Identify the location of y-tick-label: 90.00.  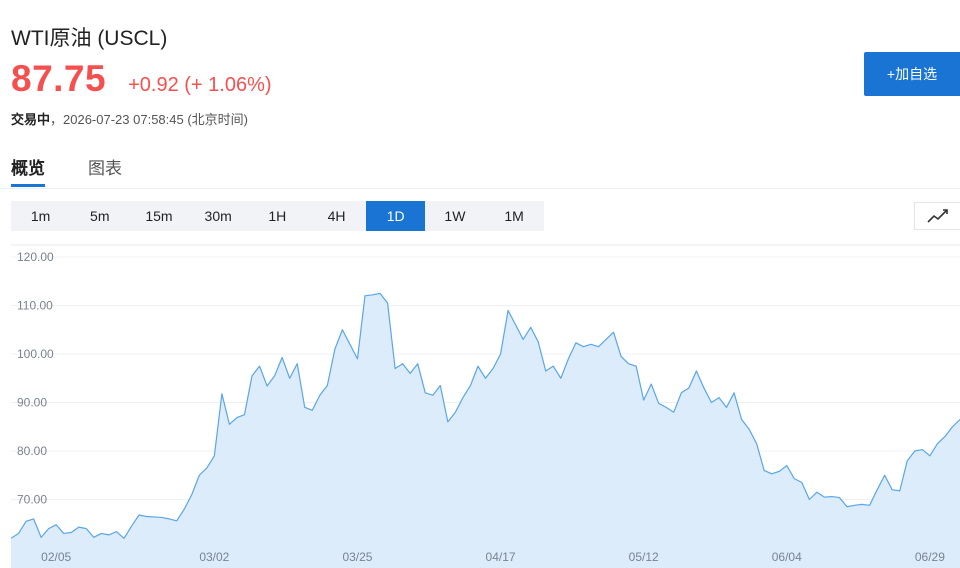
(32, 403).